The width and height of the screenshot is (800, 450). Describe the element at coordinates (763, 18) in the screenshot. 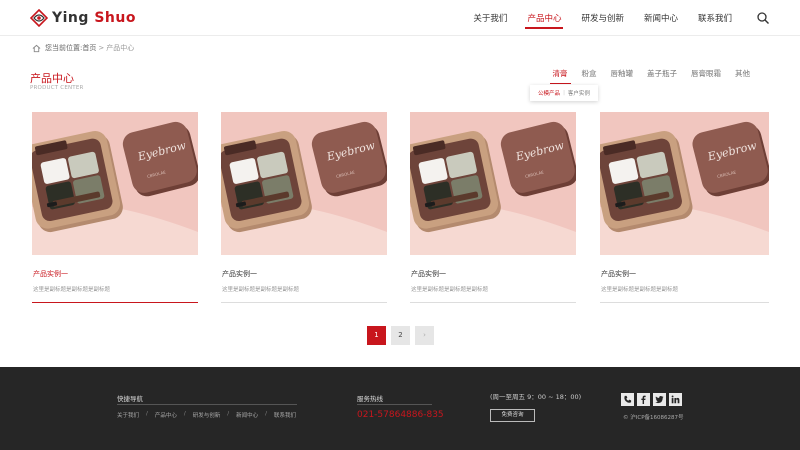

I see `search-icon` at that location.